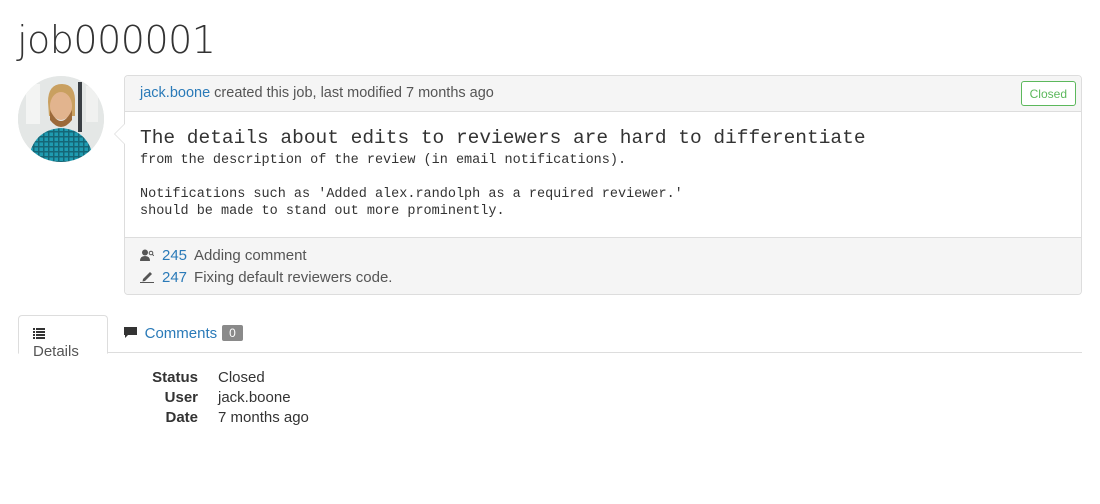  Describe the element at coordinates (181, 397) in the screenshot. I see `details-label: User` at that location.